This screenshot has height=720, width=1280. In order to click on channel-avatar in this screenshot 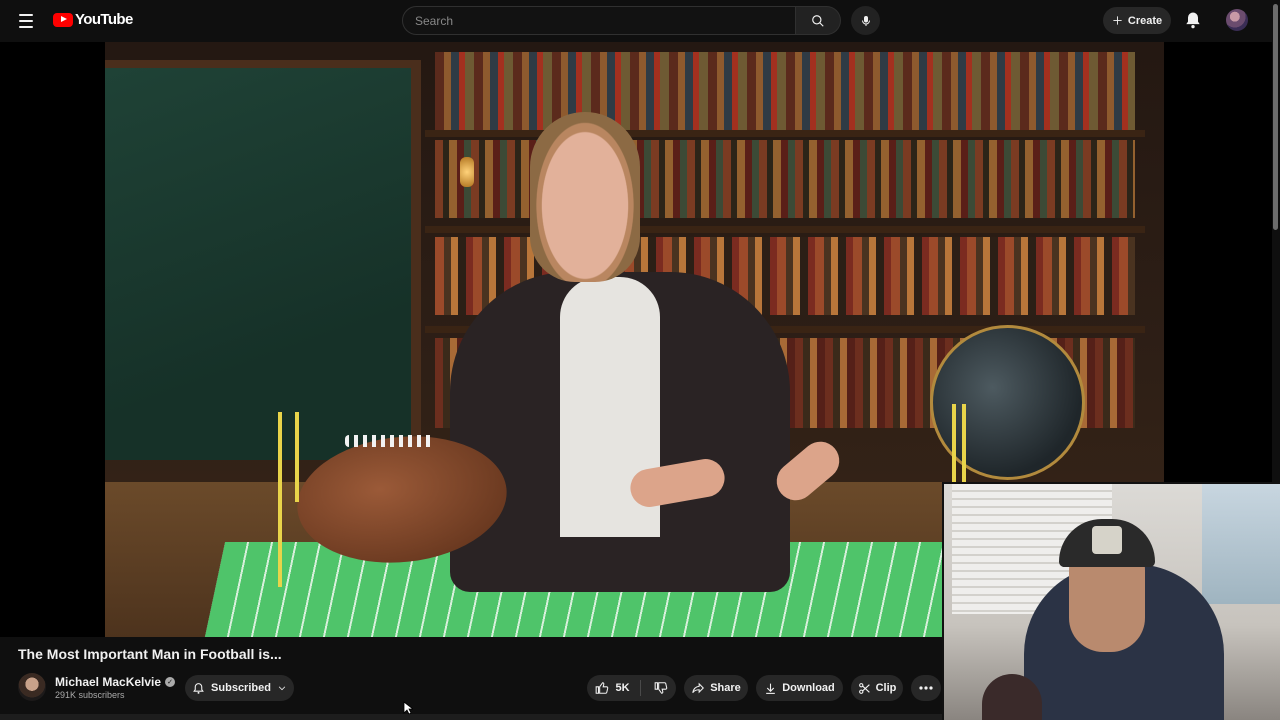, I will do `click(32, 687)`.